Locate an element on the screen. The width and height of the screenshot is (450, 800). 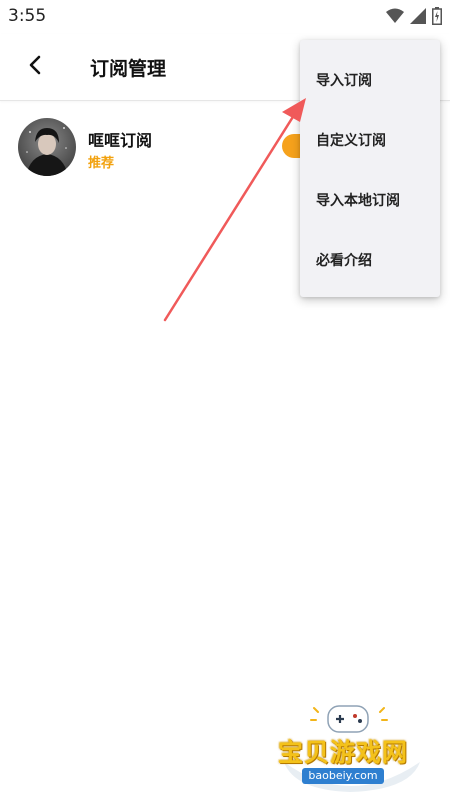
avatar is located at coordinates (47, 147).